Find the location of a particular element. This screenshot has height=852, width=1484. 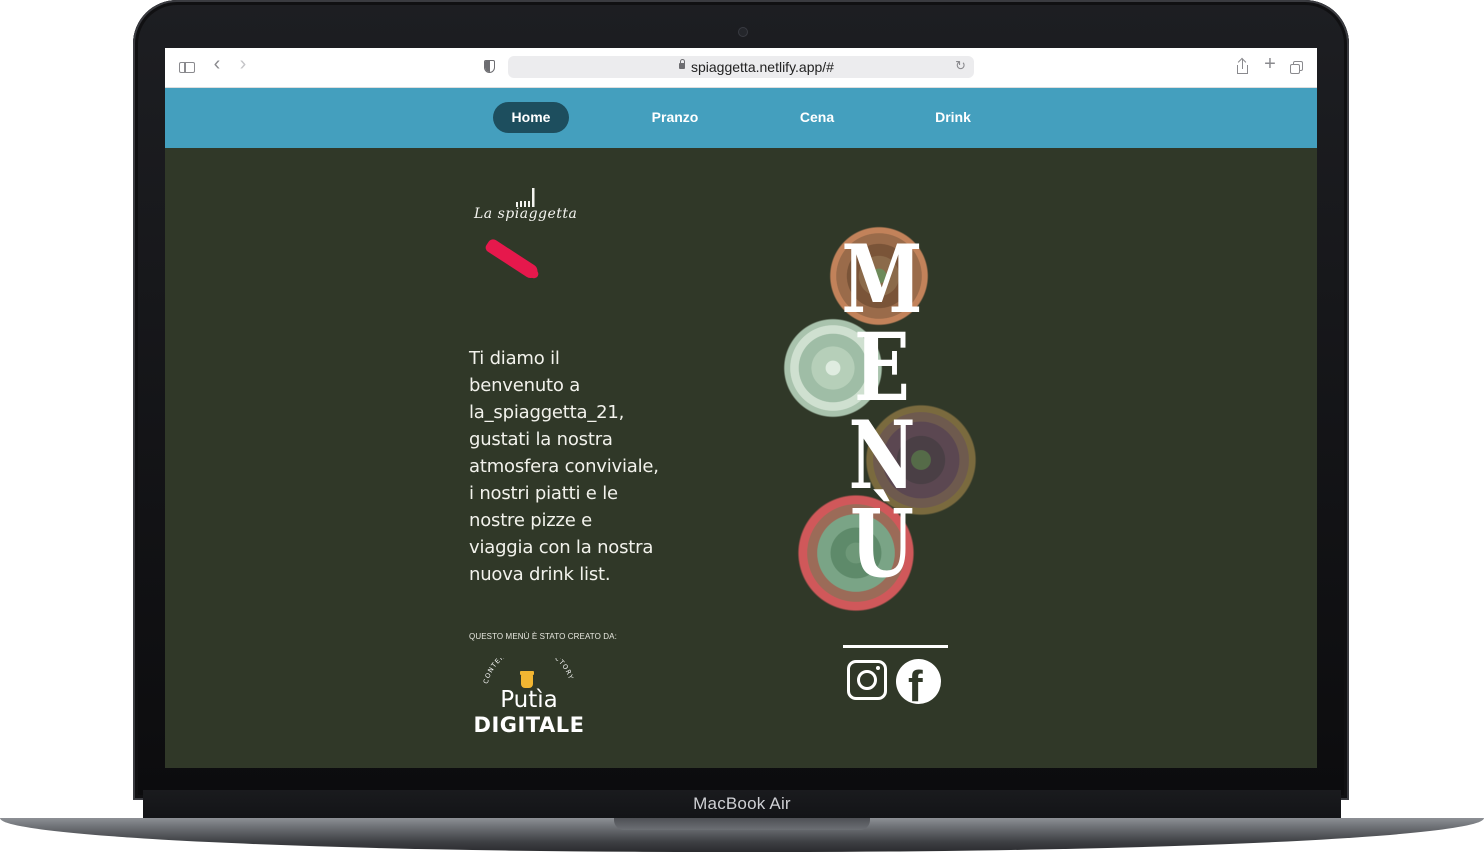

sidebar-toggle-icon is located at coordinates (187, 67).